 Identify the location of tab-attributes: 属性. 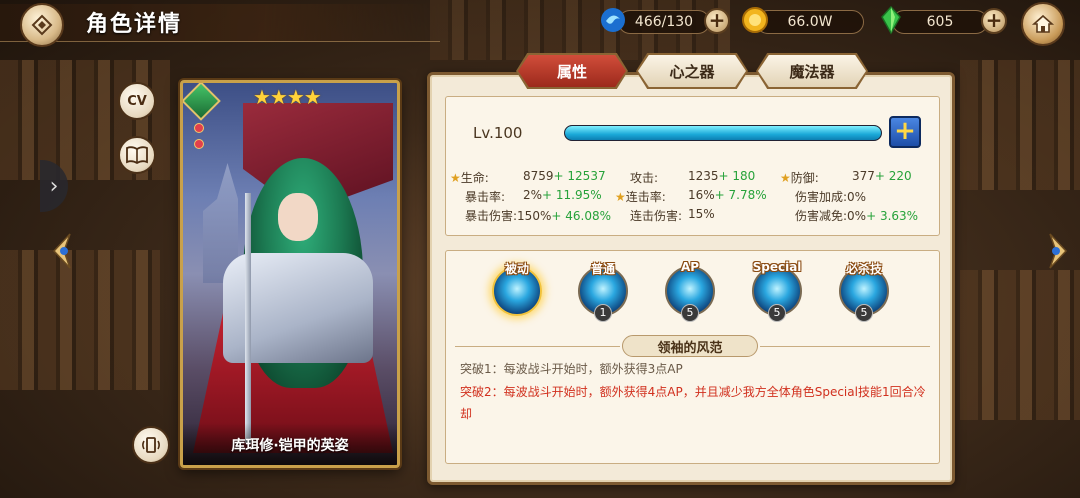
(572, 71).